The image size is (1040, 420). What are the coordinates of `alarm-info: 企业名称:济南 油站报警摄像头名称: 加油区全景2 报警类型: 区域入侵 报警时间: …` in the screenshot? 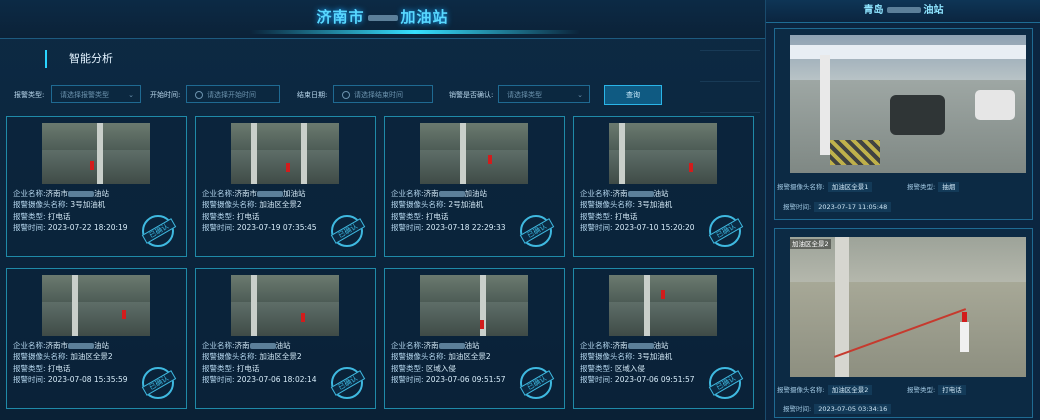 It's located at (448, 362).